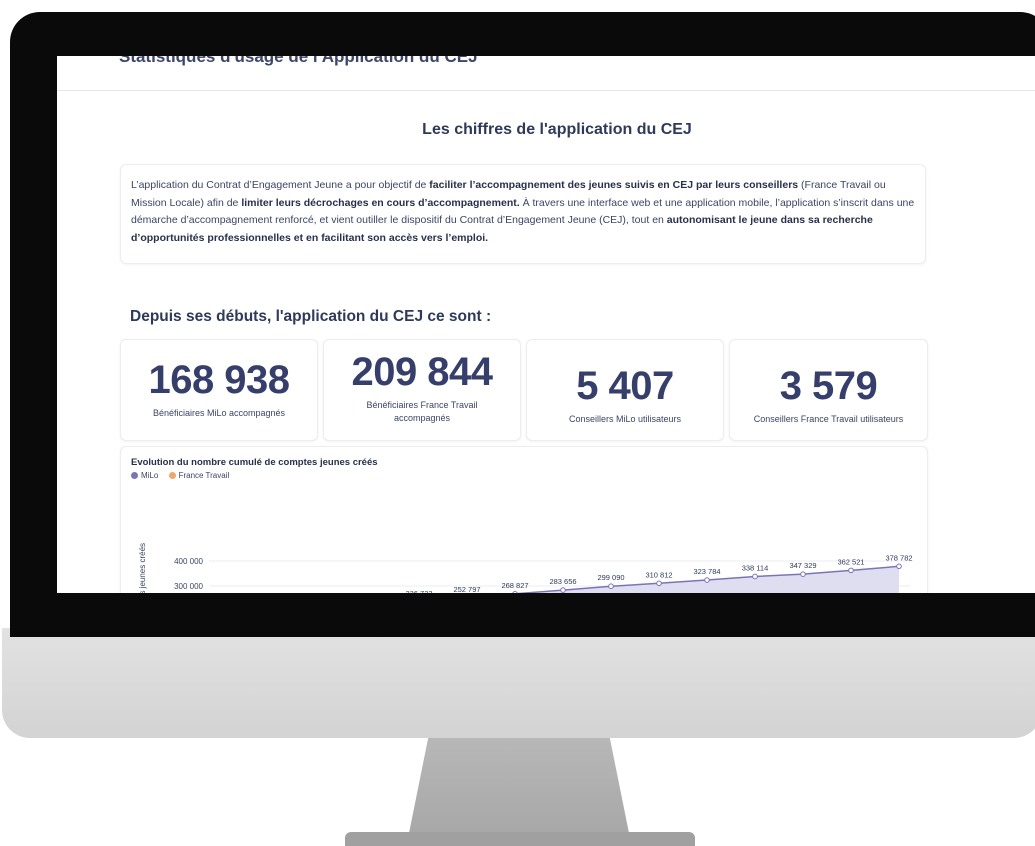  I want to click on monitor-stand, so click(519, 783).